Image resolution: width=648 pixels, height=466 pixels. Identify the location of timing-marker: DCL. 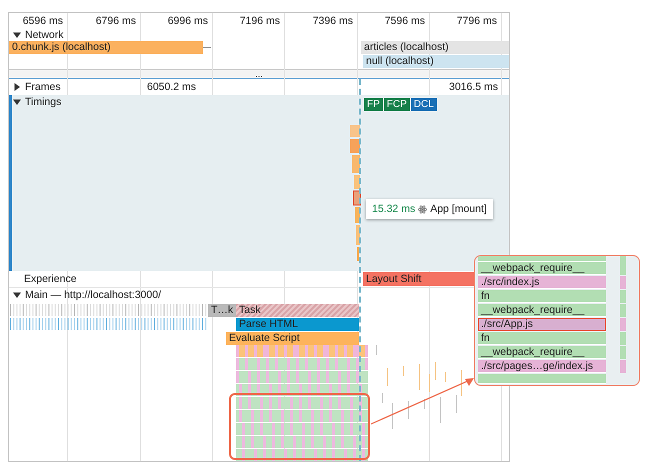
(423, 104).